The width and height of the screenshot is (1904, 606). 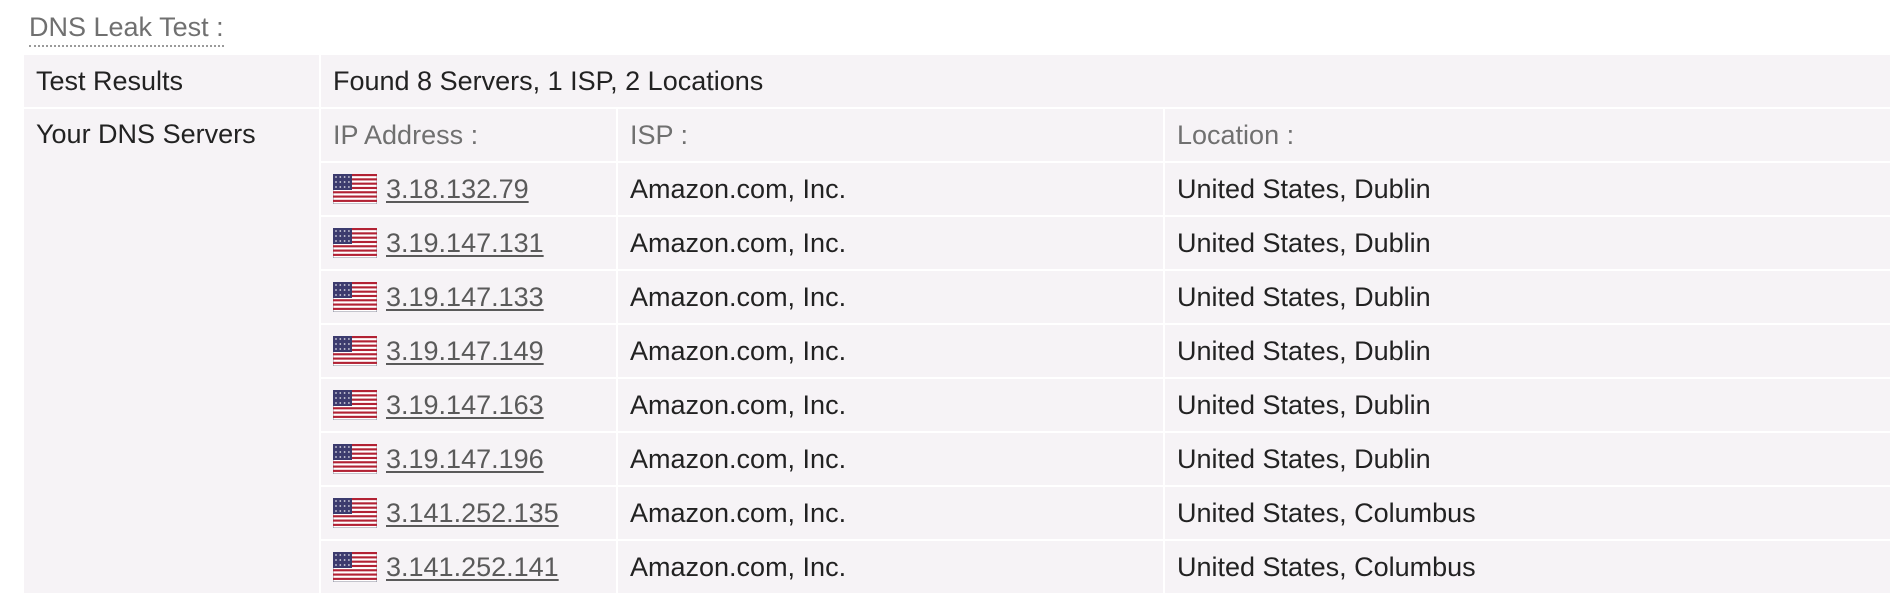 I want to click on ip-cell: 3.19.147.163, so click(x=468, y=405).